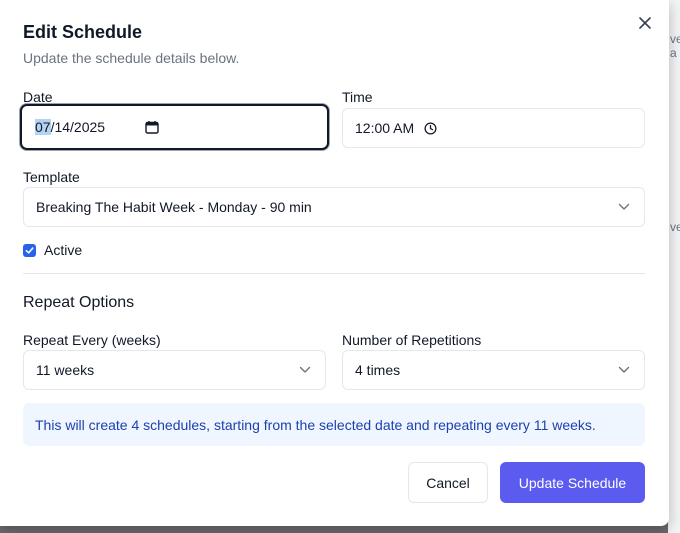 This screenshot has width=680, height=533. Describe the element at coordinates (378, 370) in the screenshot. I see `repetitions-value: 4 times` at that location.